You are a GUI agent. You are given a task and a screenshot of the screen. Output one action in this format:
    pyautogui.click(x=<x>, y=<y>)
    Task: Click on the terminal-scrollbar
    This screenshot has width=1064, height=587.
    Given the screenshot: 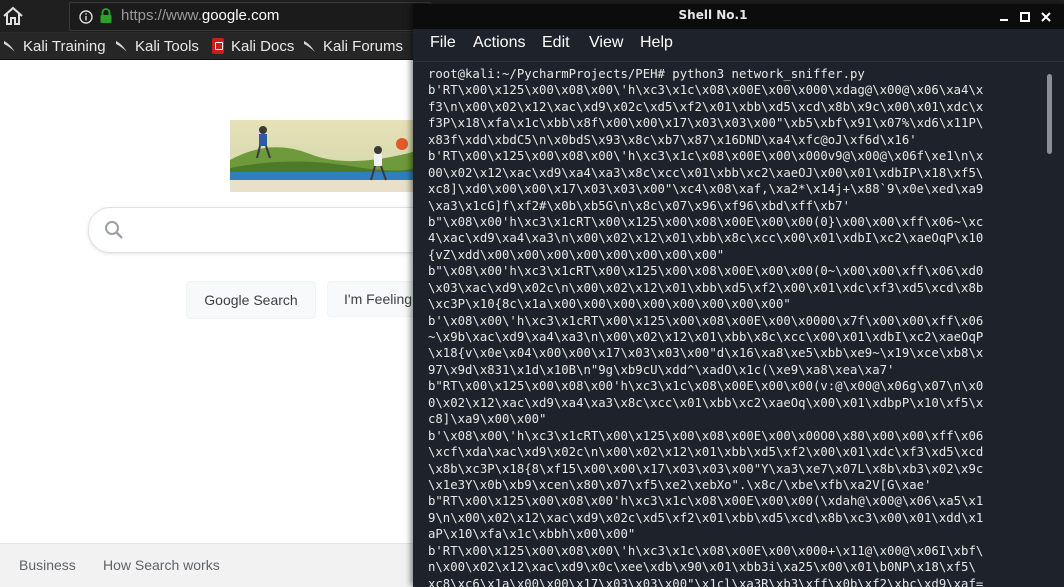 What is the action you would take?
    pyautogui.click(x=1049, y=114)
    